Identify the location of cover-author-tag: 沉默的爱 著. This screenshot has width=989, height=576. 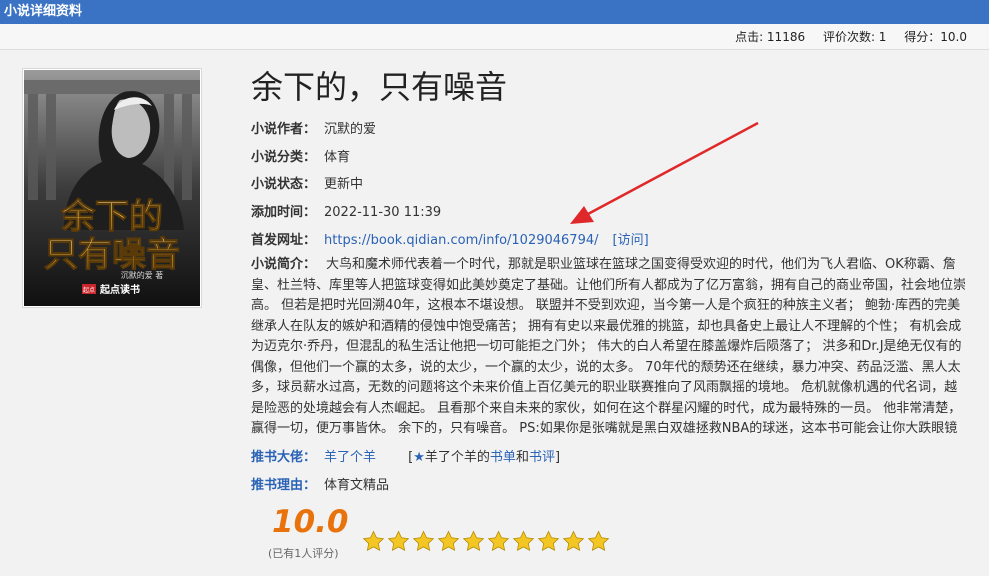
(142, 275).